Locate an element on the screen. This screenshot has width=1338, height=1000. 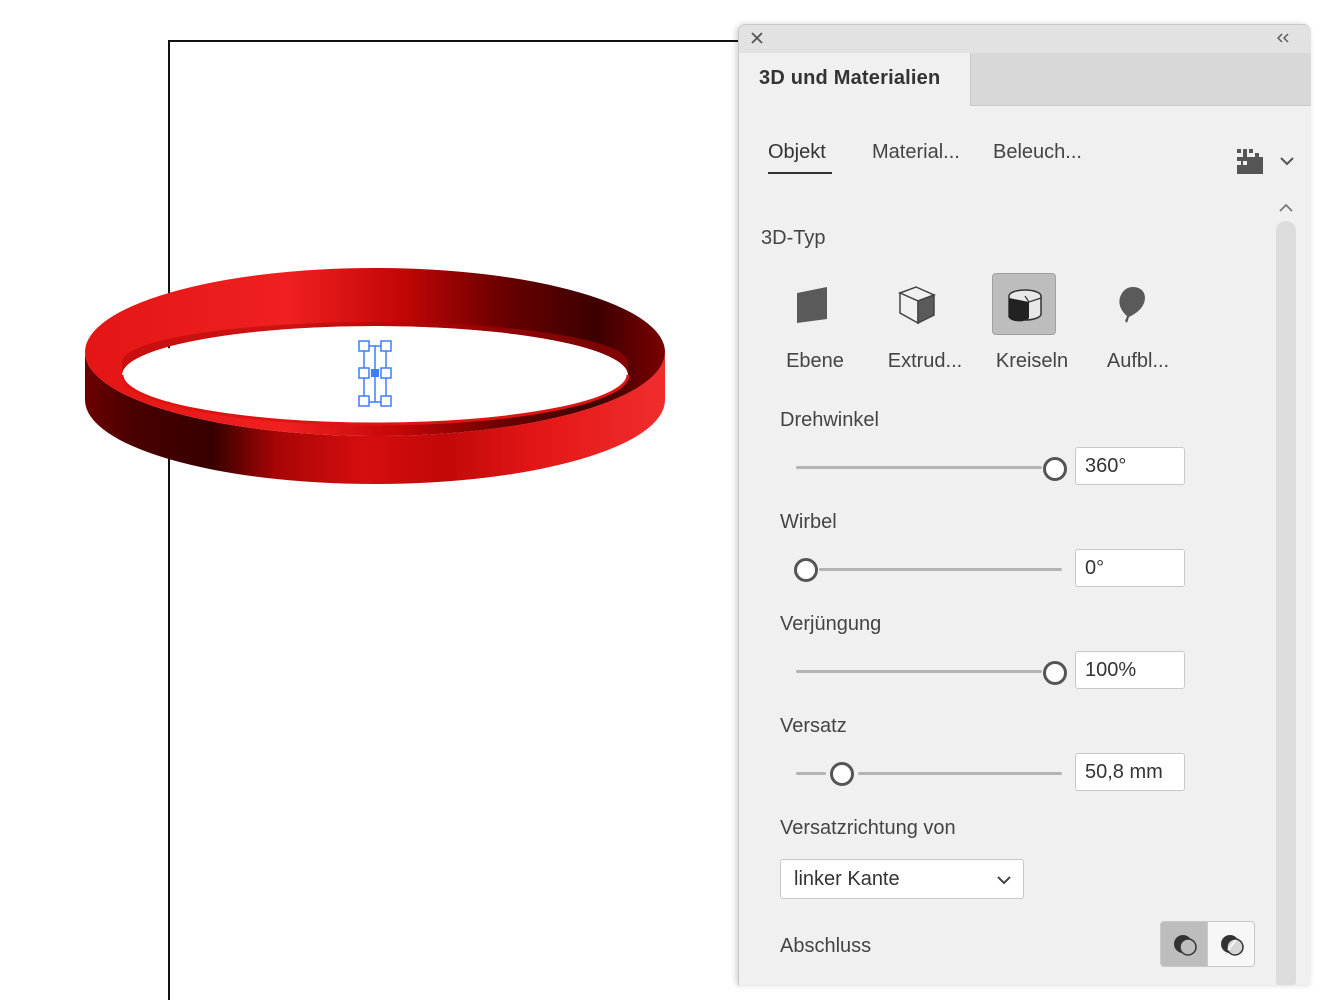
rotation-angle-slider is located at coordinates (919, 467).